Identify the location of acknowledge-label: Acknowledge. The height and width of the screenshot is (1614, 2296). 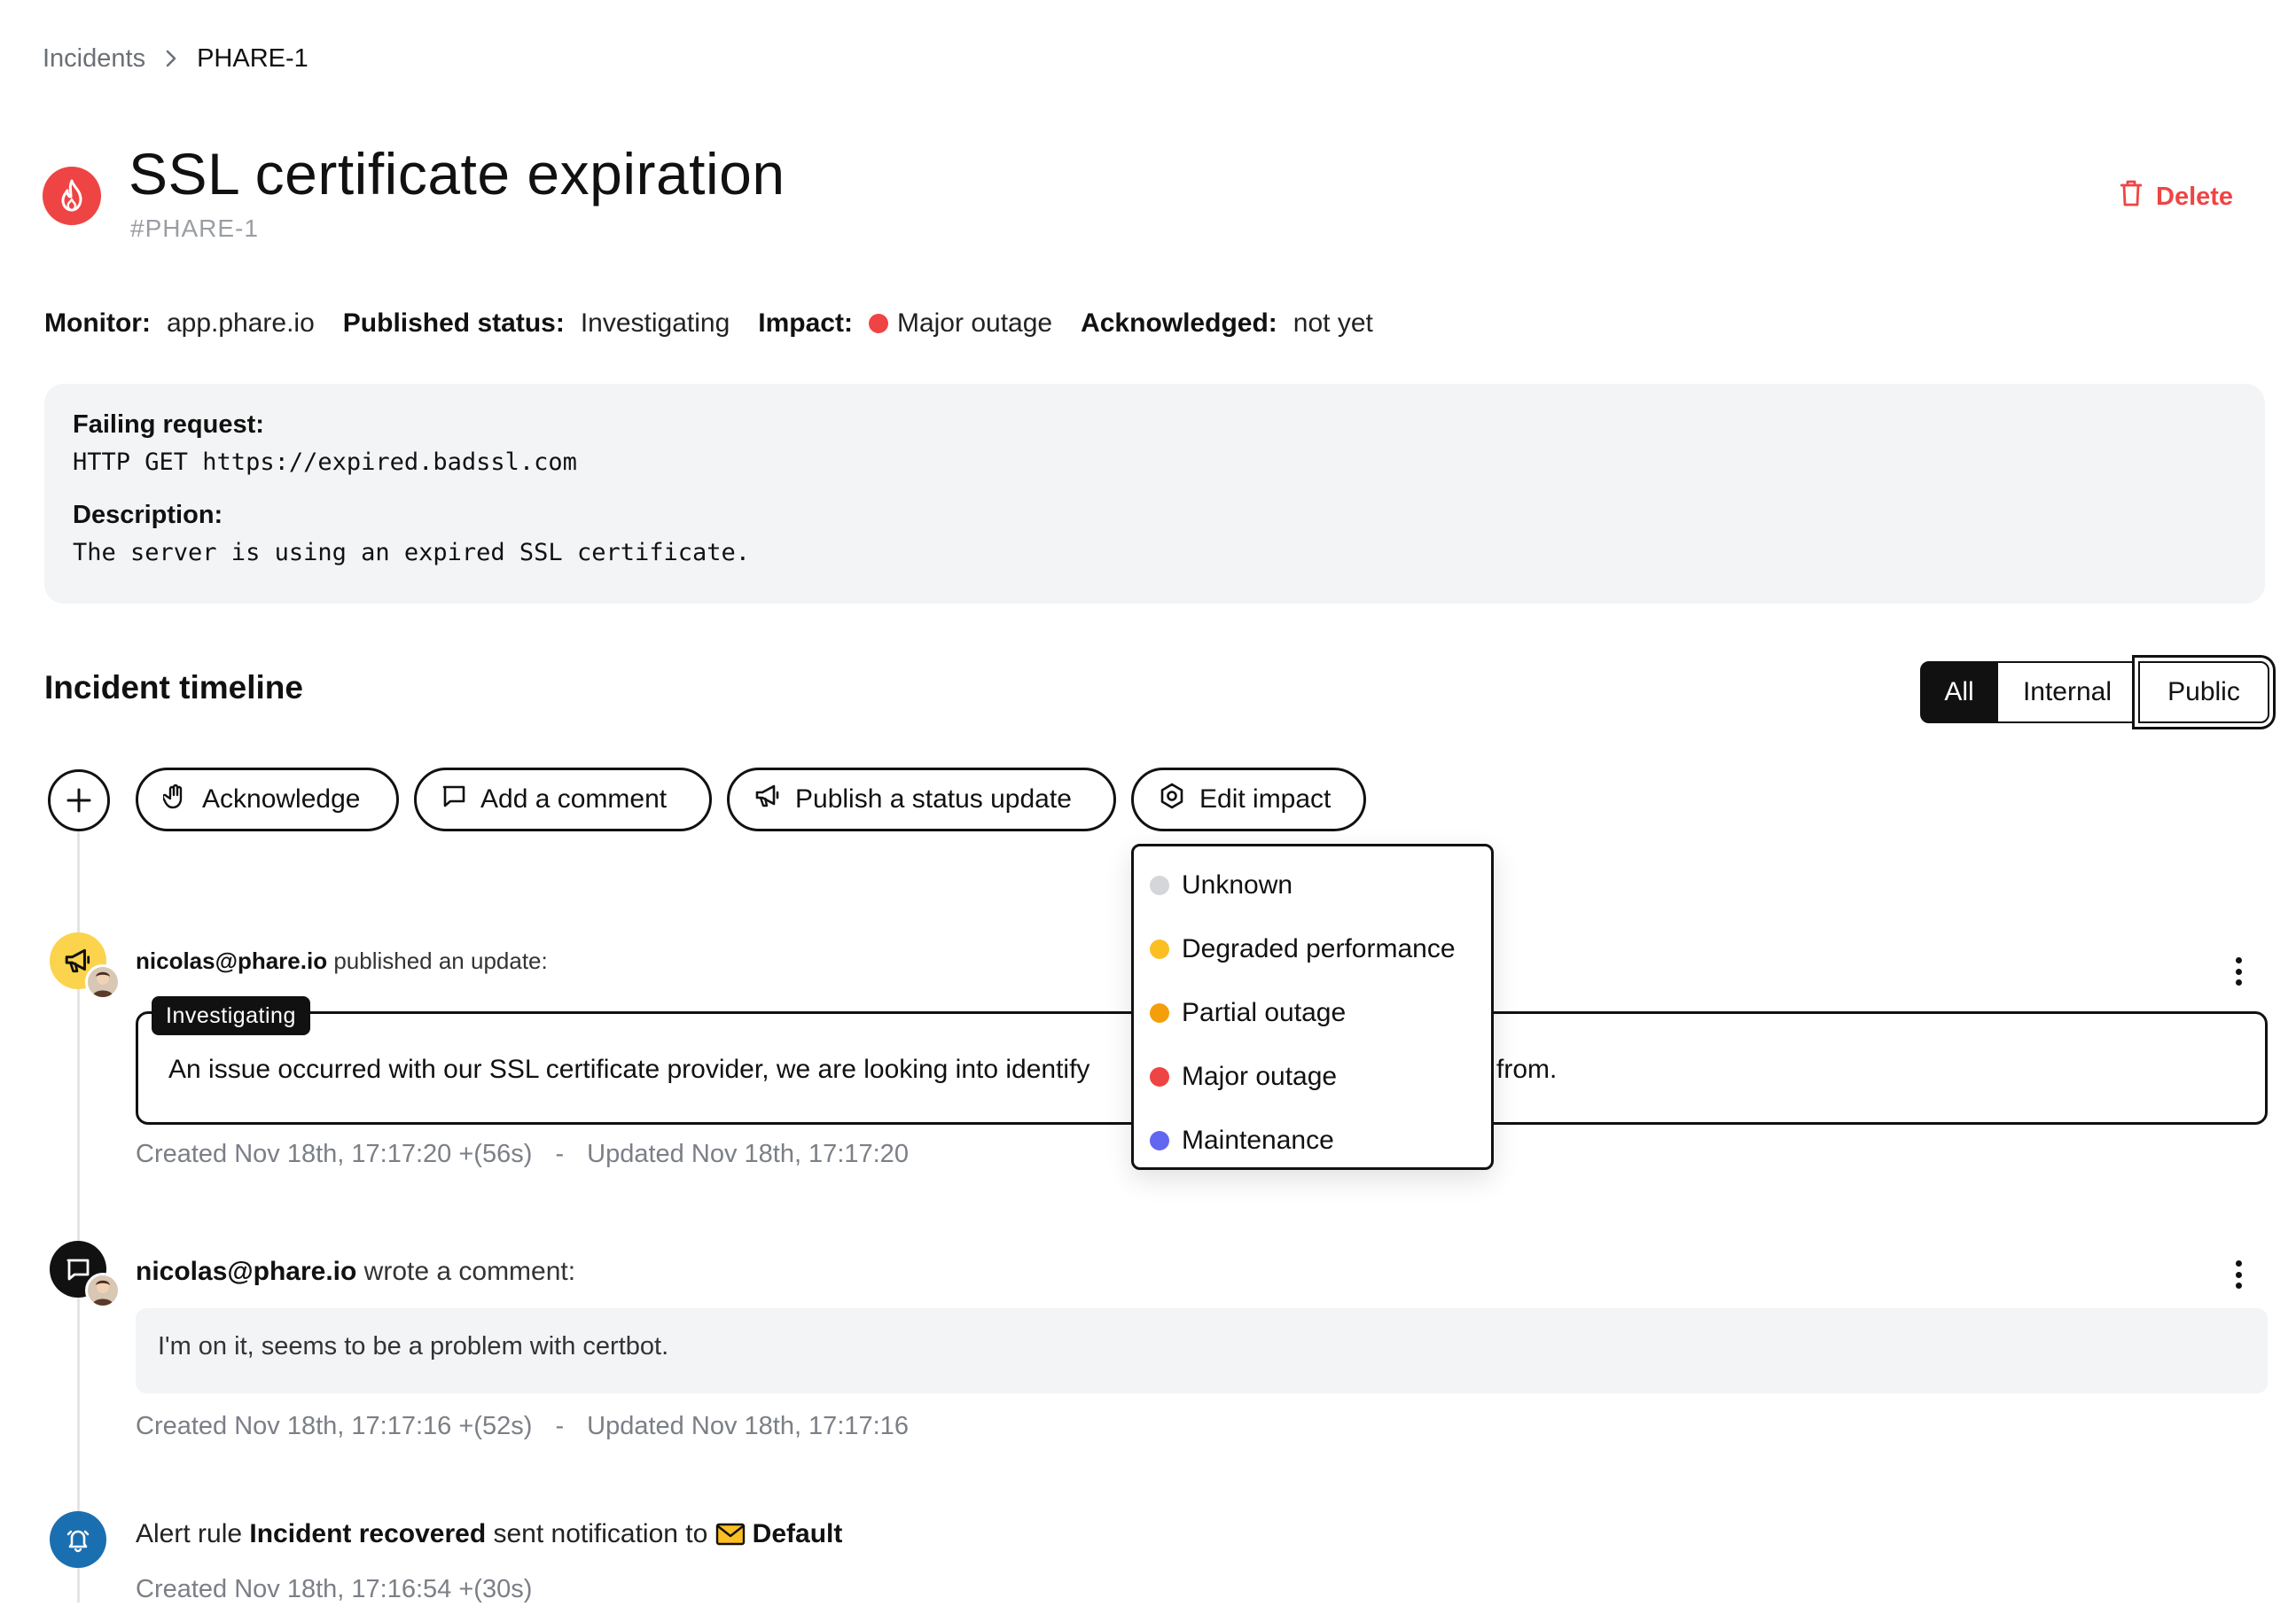
(281, 799).